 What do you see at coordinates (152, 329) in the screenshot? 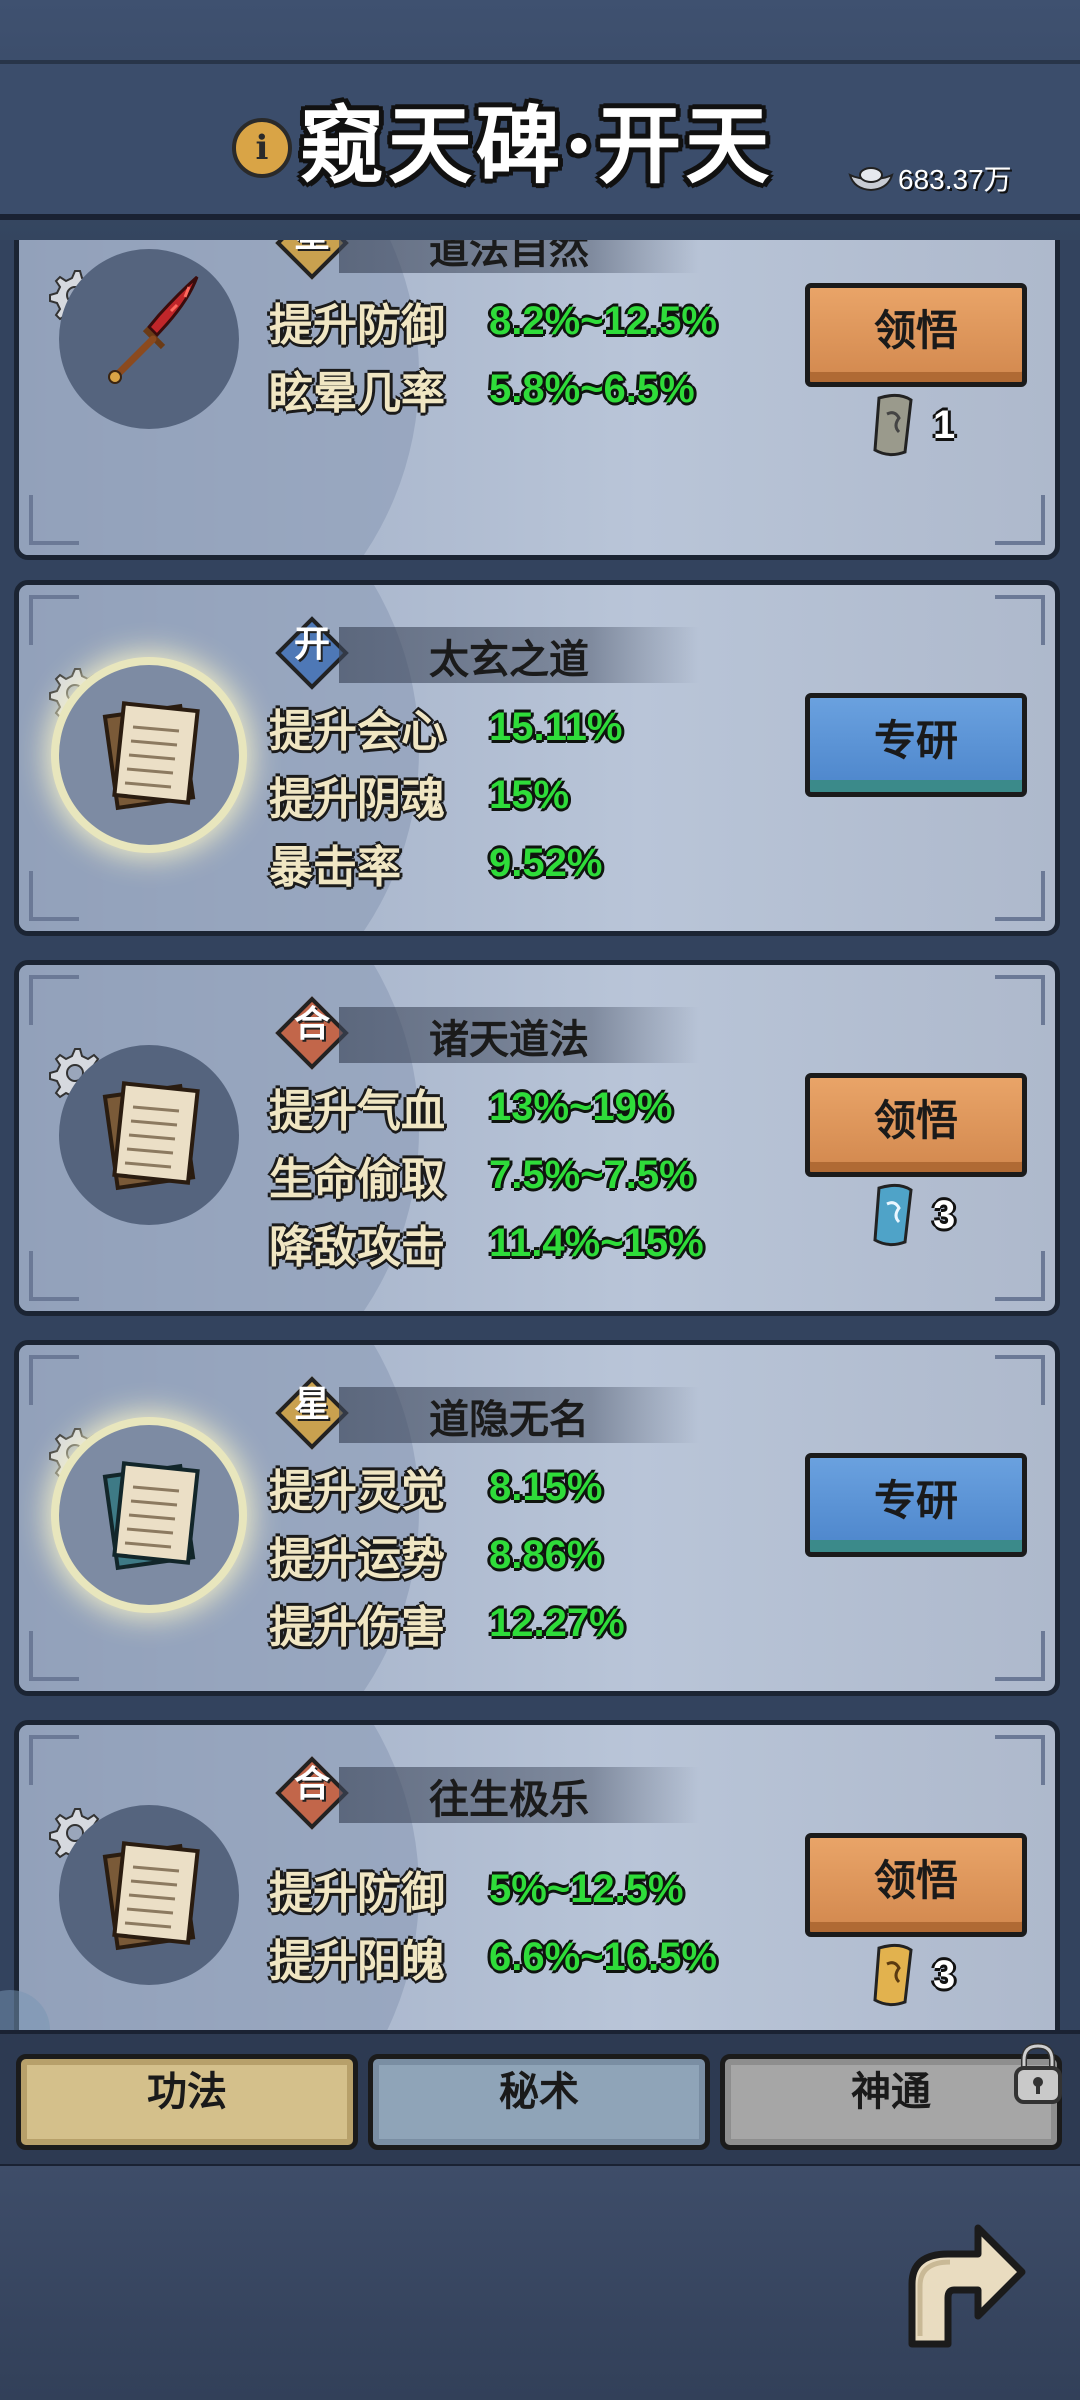
I see `red-sword-icon` at bounding box center [152, 329].